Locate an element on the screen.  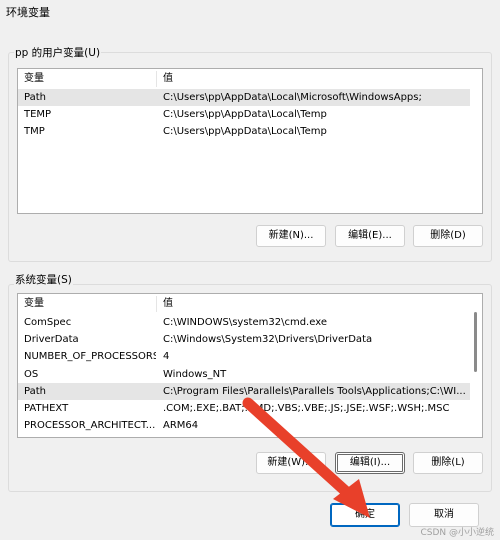
variable-value-cell: C:\WINDOWS\system32\cmd.exe is located at coordinates (245, 322).